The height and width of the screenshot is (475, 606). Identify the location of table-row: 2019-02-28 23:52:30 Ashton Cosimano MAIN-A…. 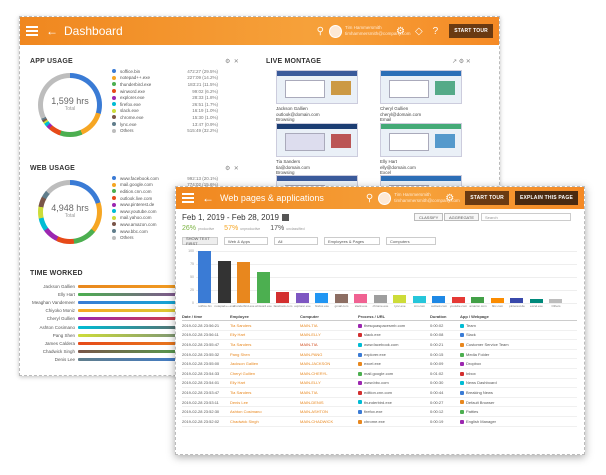
(379, 412).